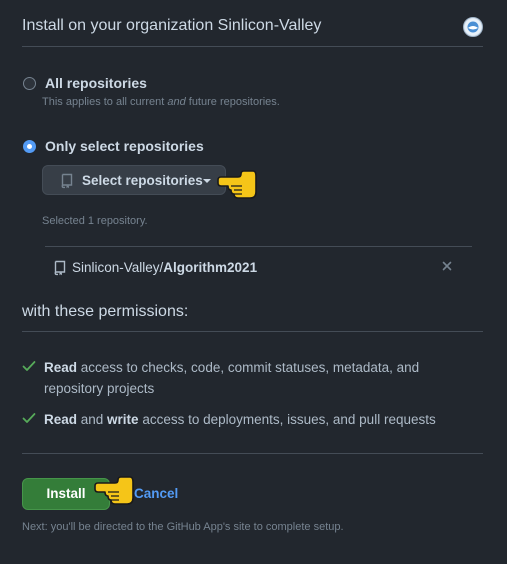 The image size is (507, 564). I want to click on select-repositories-button-label: Select repositories, so click(142, 180).